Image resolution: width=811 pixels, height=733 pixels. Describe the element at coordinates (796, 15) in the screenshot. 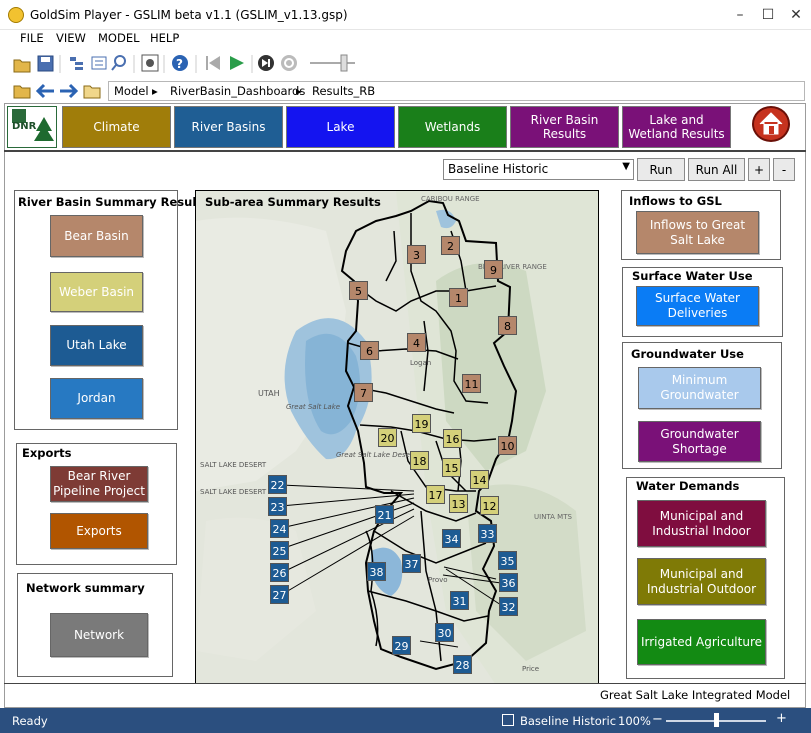

I see `close-icon: ✕` at that location.